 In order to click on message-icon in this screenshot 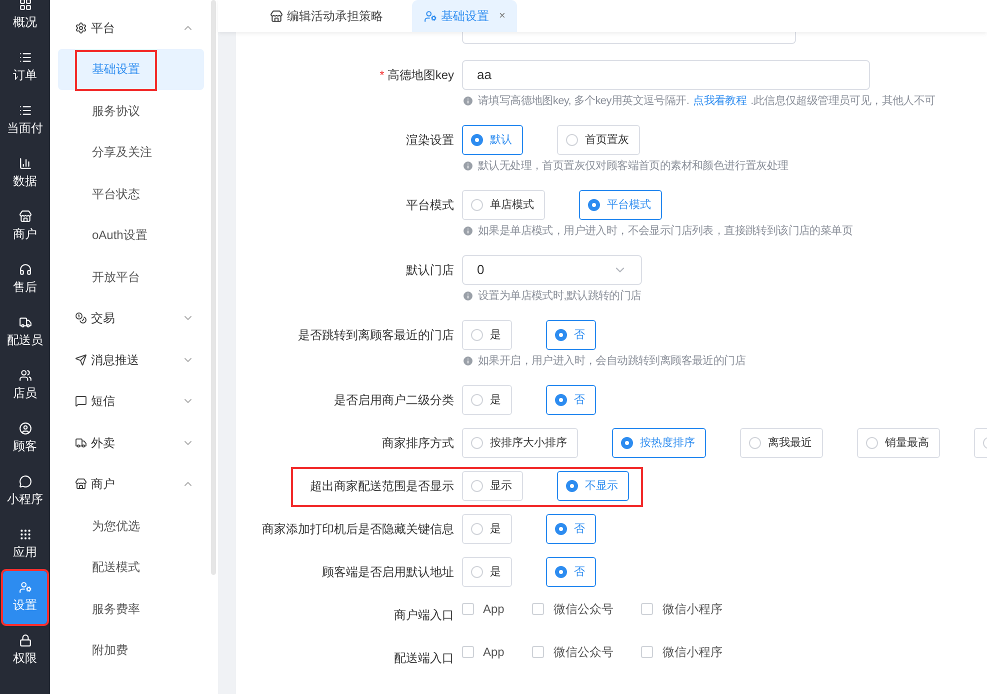, I will do `click(81, 401)`.